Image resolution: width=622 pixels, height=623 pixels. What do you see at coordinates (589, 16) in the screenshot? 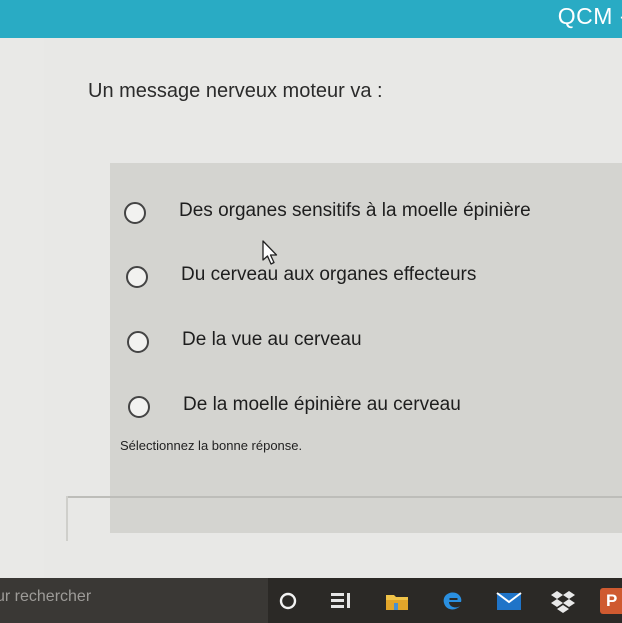
I see `window-title: QCM -` at bounding box center [589, 16].